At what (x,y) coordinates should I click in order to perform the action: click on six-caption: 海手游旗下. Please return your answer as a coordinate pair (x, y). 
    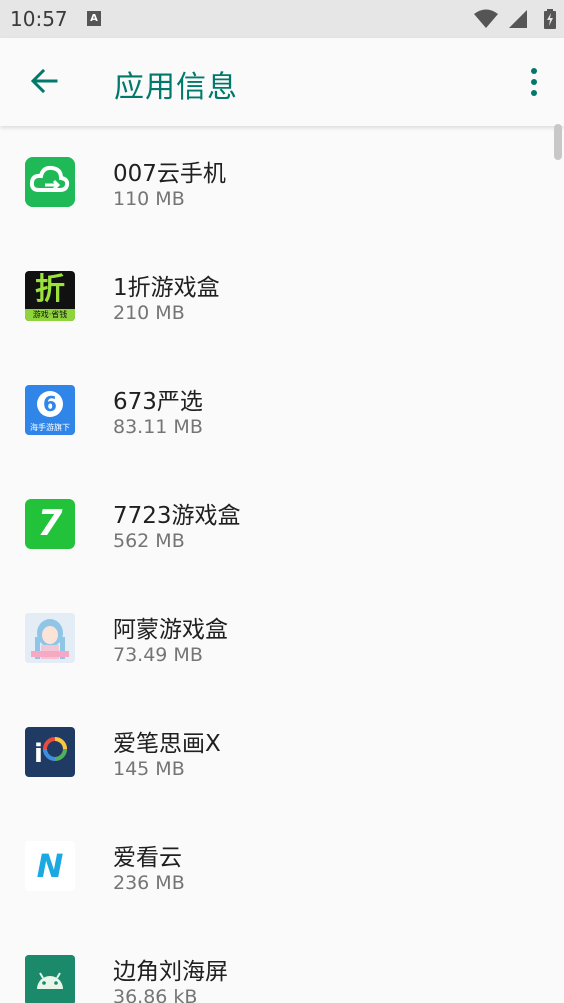
    Looking at the image, I should click on (50, 427).